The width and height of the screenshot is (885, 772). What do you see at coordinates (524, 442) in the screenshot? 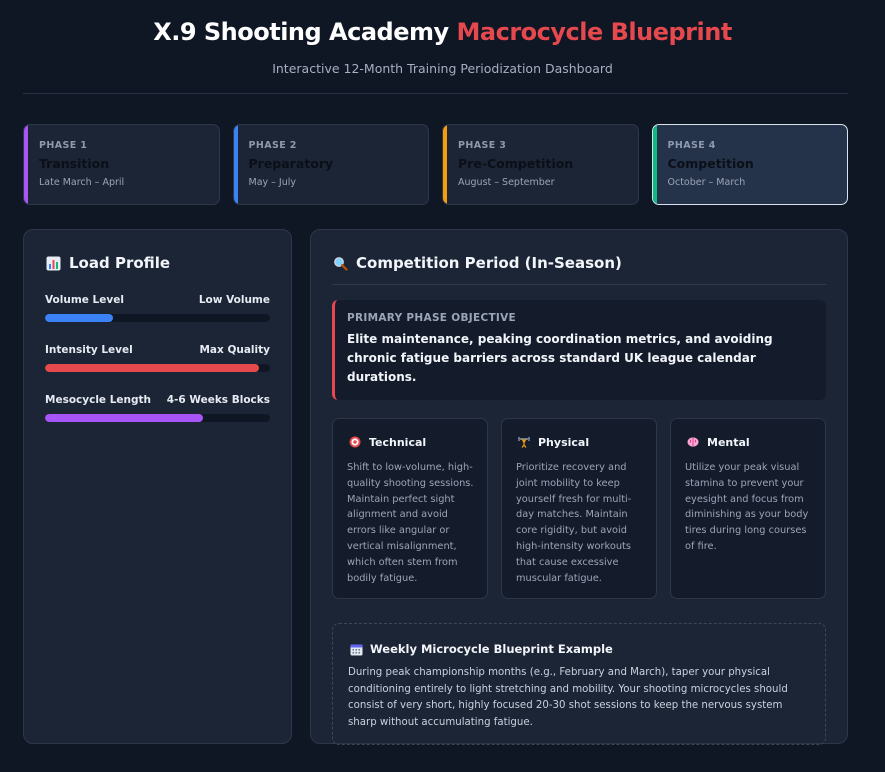
I see `weightlifter-icon` at bounding box center [524, 442].